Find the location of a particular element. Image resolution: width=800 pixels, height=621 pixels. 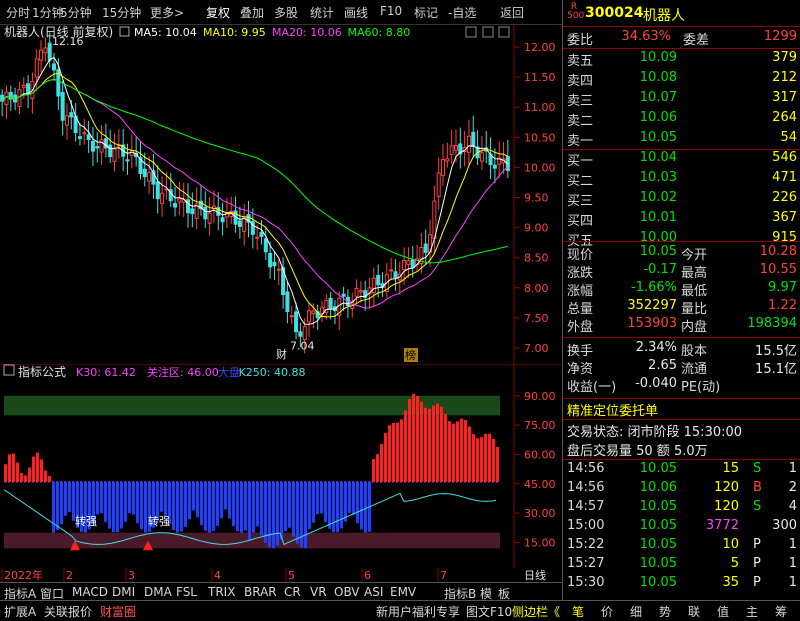

bid-row-label: 买二 is located at coordinates (580, 181).